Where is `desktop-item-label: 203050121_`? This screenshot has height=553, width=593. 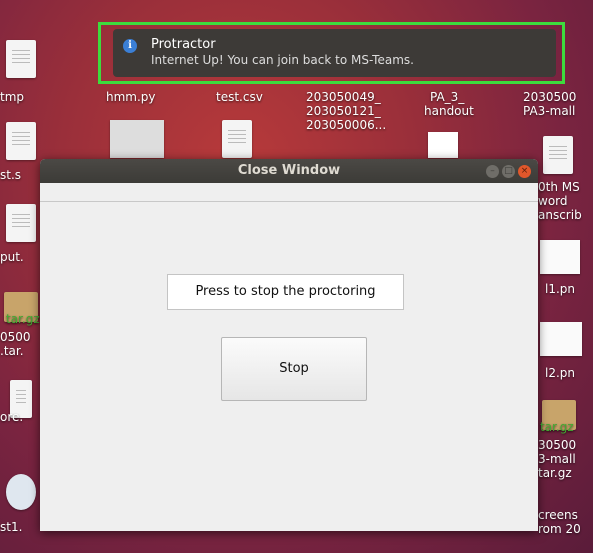
desktop-item-label: 203050121_ is located at coordinates (343, 111).